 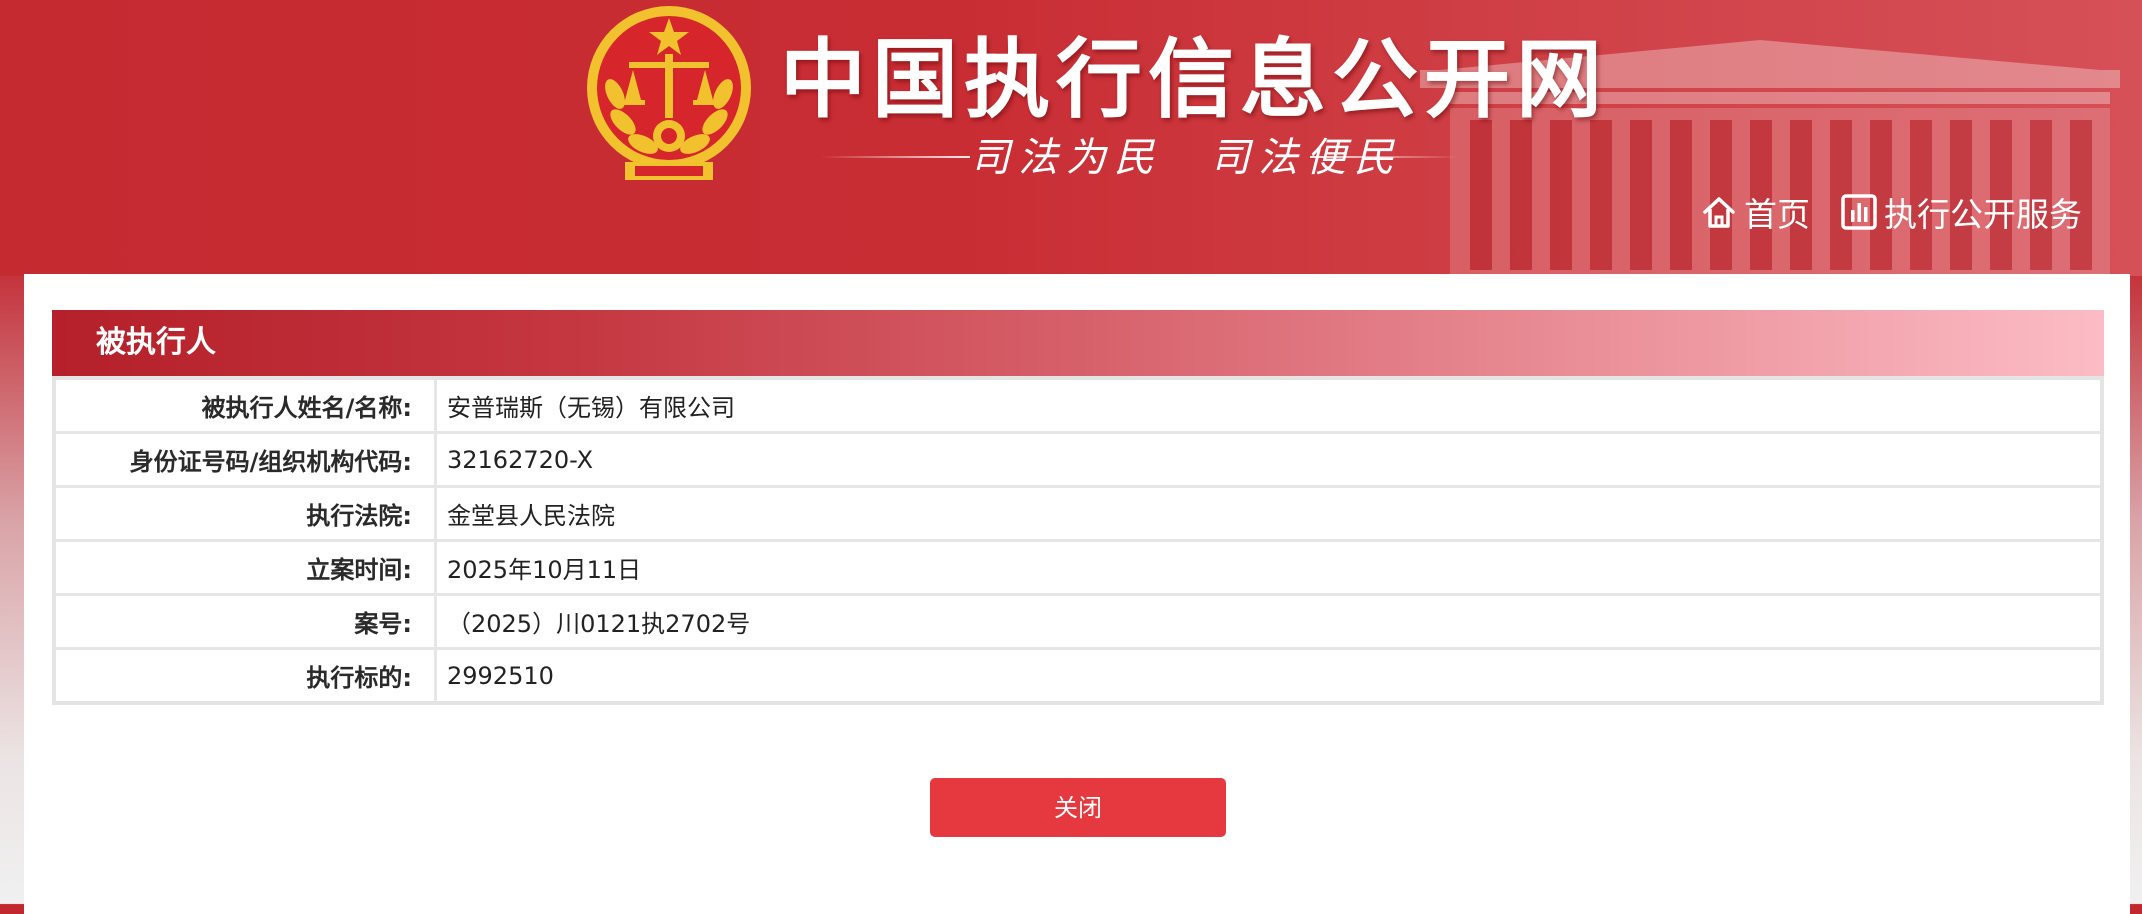 What do you see at coordinates (1078, 807) in the screenshot?
I see `close-button: 关闭` at bounding box center [1078, 807].